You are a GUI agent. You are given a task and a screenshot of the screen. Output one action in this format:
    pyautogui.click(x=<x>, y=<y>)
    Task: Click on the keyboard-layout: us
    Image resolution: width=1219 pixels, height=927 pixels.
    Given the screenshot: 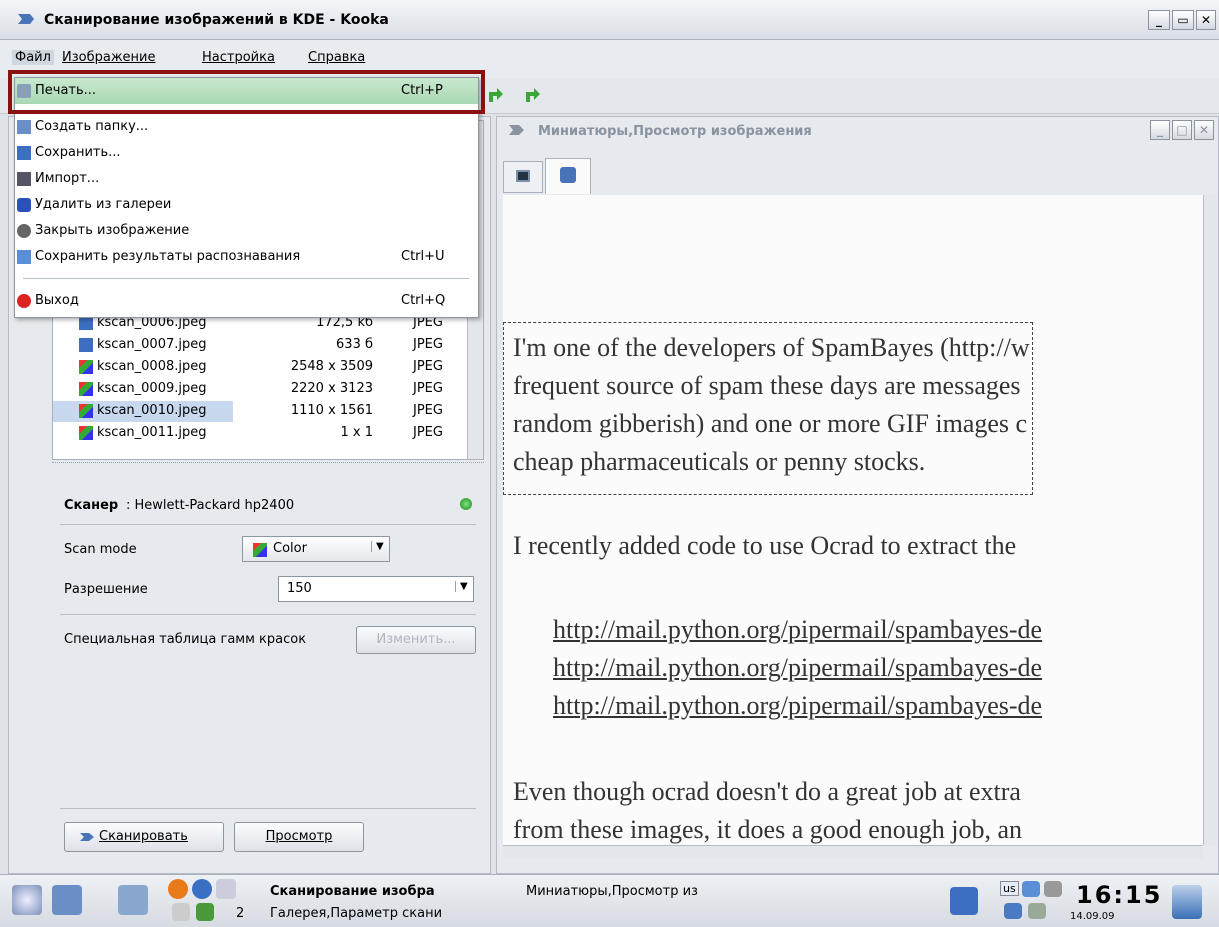 What is the action you would take?
    pyautogui.click(x=1009, y=888)
    